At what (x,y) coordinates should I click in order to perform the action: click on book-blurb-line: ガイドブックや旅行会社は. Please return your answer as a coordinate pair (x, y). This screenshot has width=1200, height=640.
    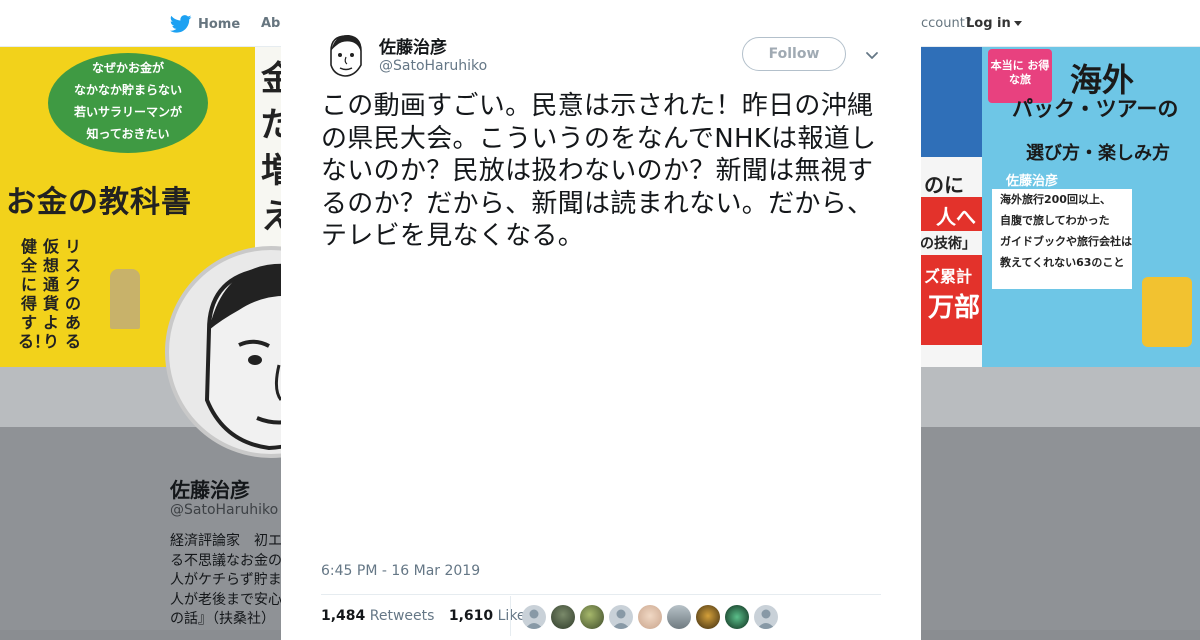
    Looking at the image, I should click on (1066, 241).